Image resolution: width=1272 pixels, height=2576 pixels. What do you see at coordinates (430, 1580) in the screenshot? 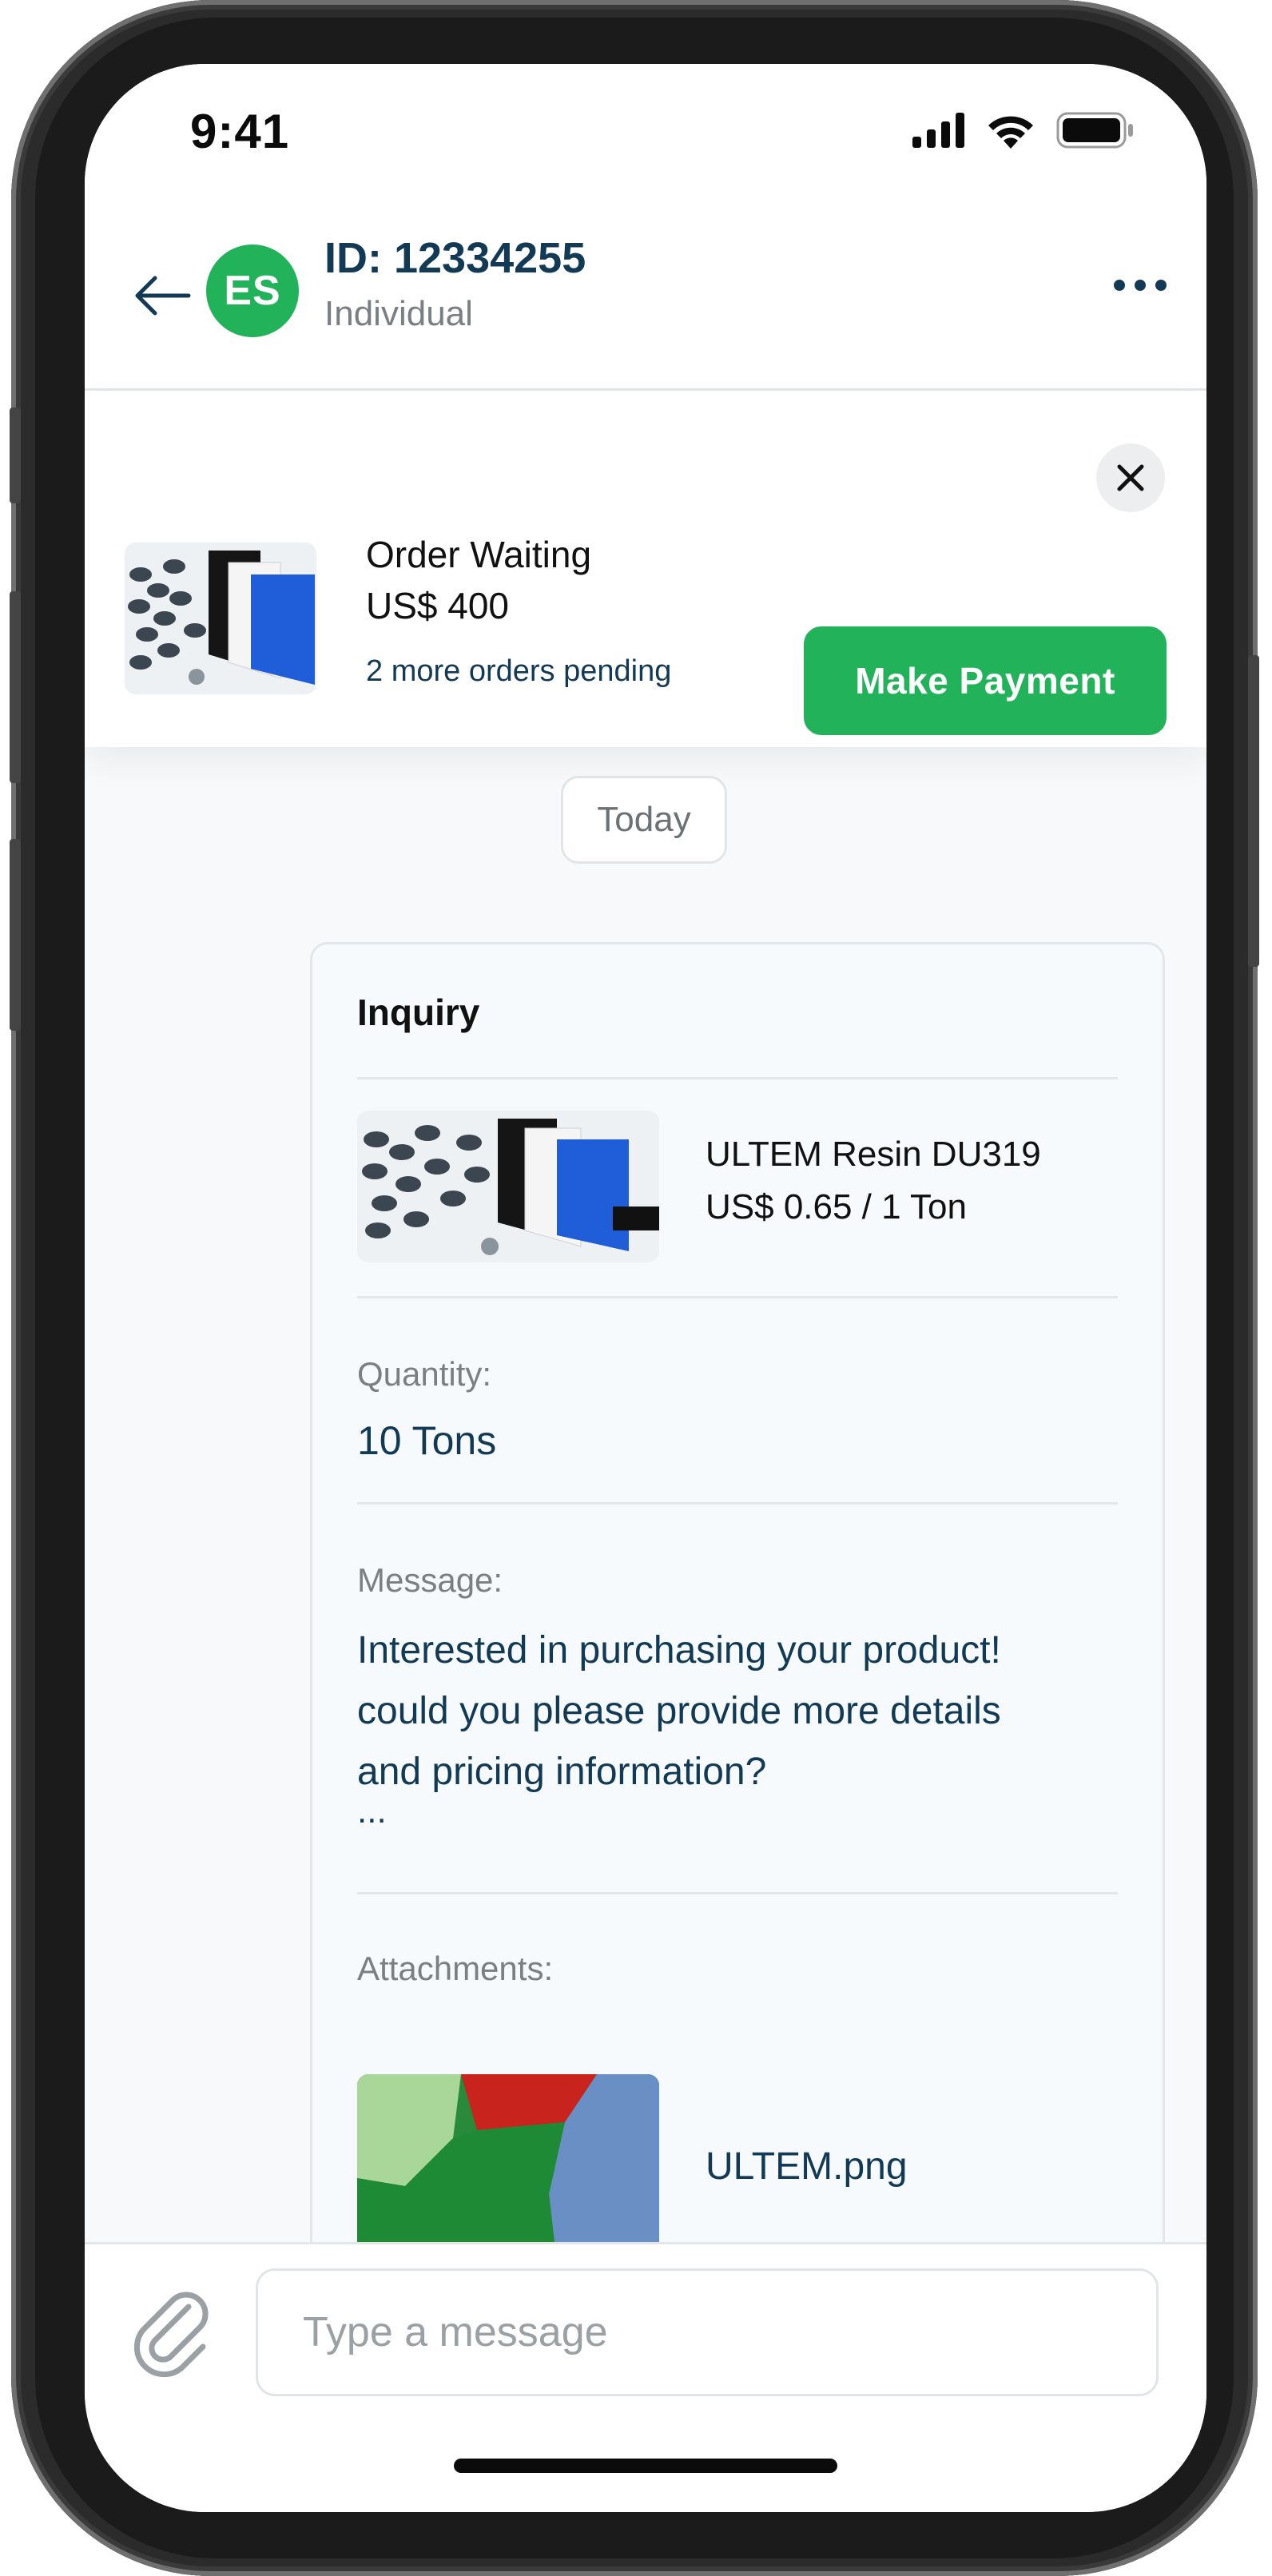
I see `message-label: Message:` at bounding box center [430, 1580].